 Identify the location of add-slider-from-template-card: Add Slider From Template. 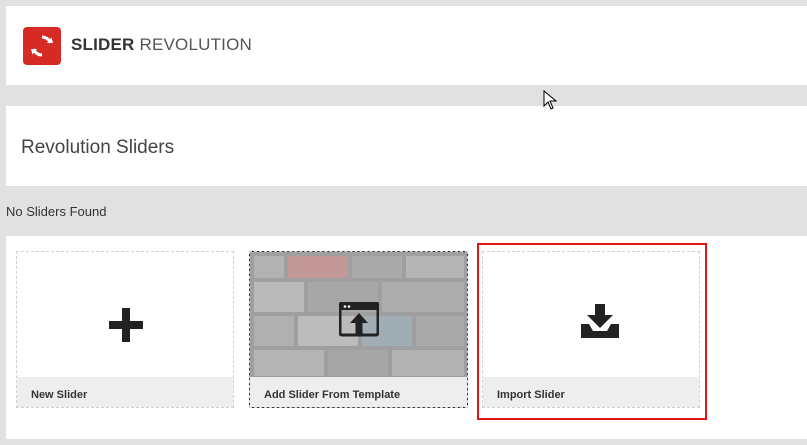
(358, 329).